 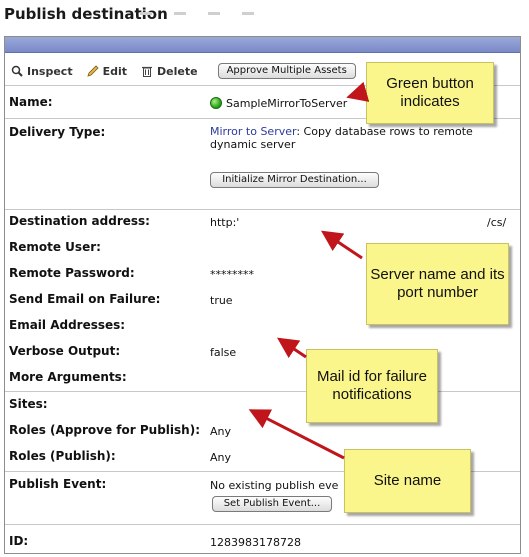 I want to click on id-value: 1283983178728, so click(x=255, y=542).